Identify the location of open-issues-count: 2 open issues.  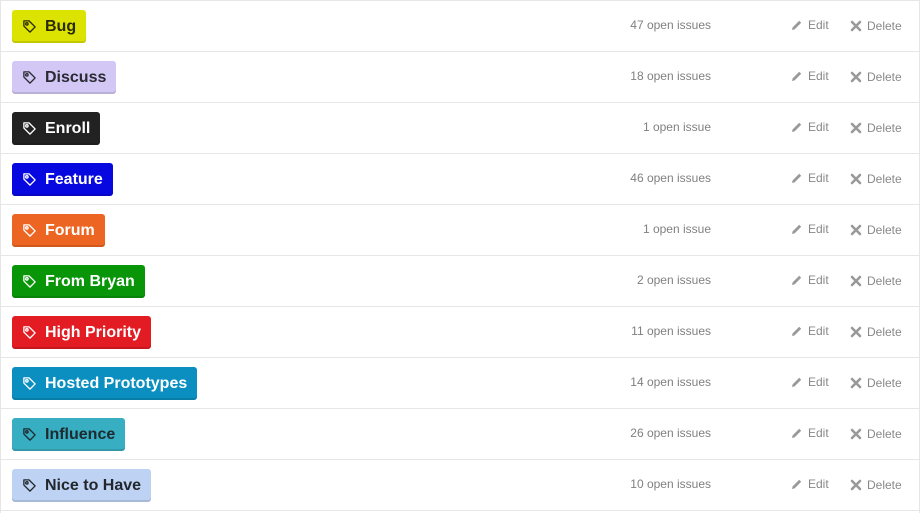
(674, 280).